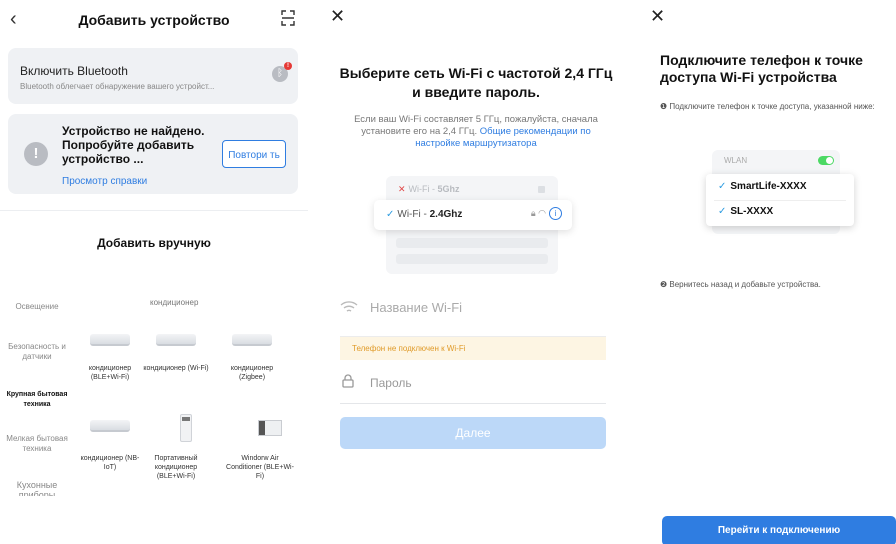  What do you see at coordinates (104, 181) in the screenshot?
I see `help-link: Просмотр справки` at bounding box center [104, 181].